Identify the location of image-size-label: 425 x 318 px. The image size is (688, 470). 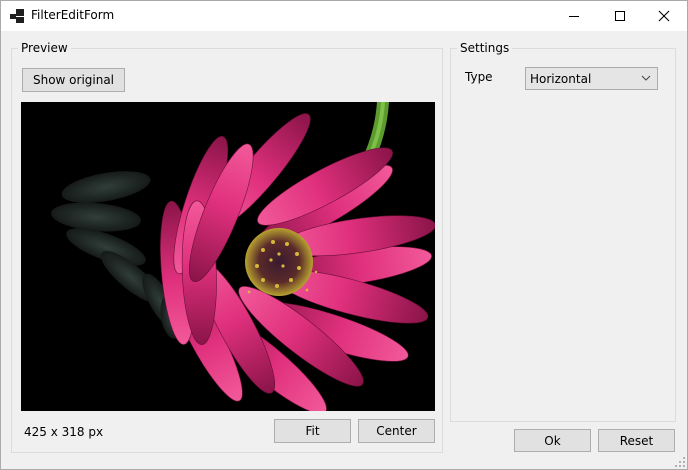
(64, 432).